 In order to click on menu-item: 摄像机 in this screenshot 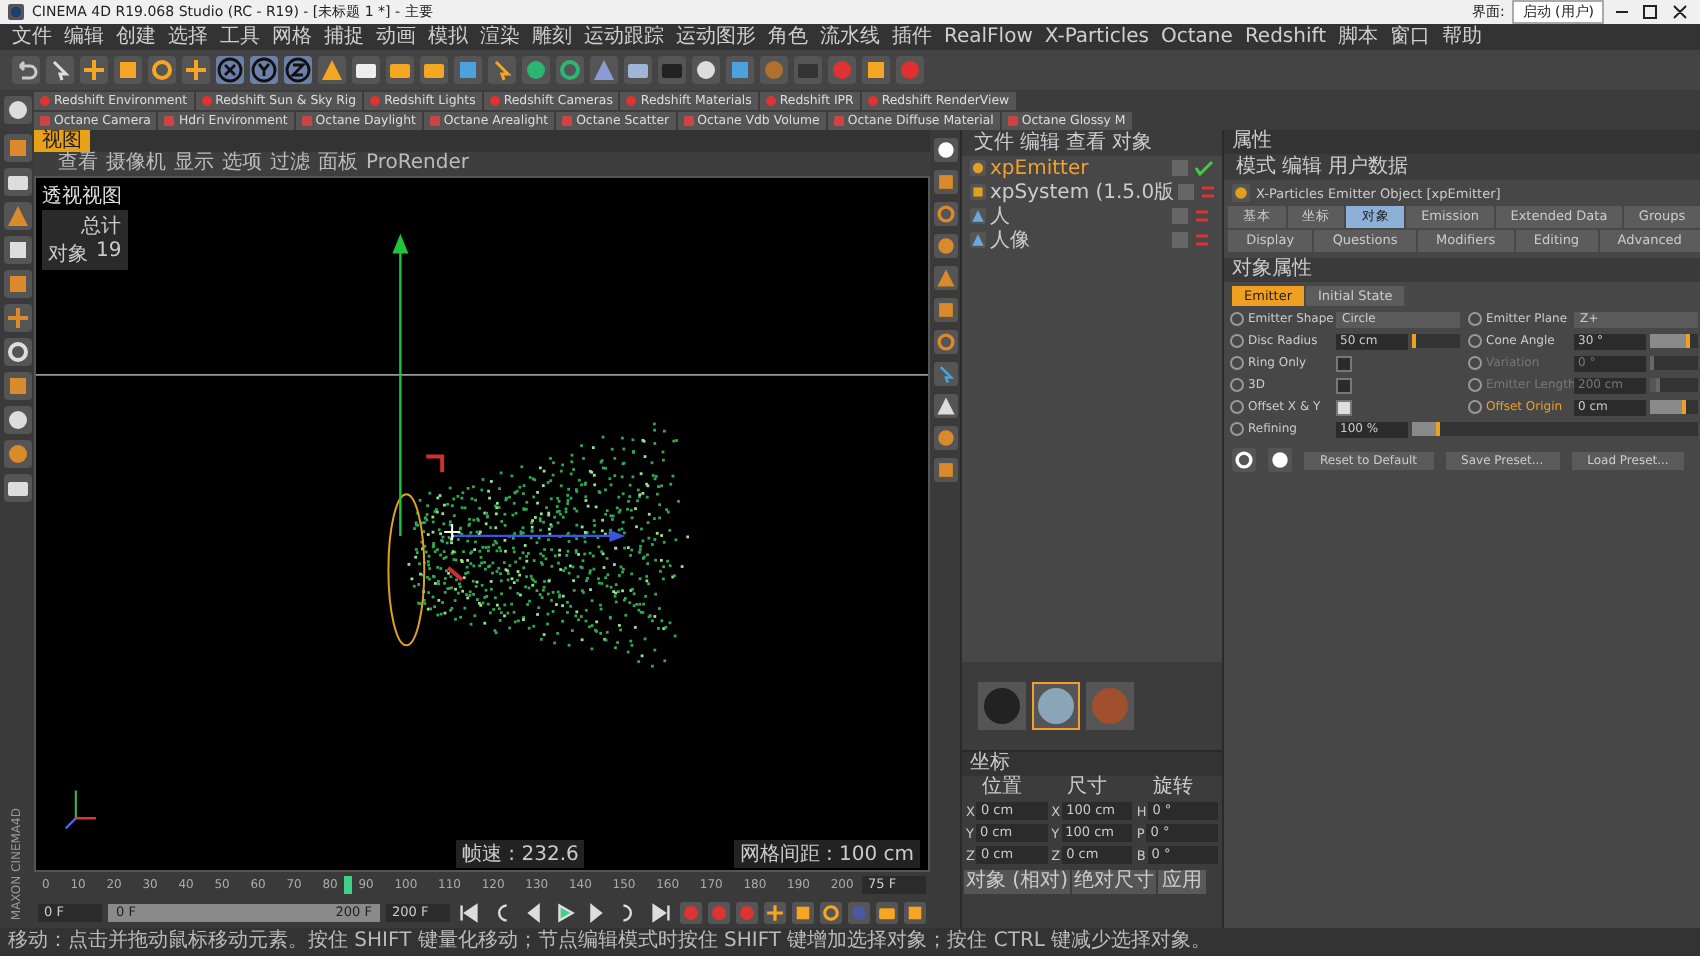, I will do `click(136, 164)`.